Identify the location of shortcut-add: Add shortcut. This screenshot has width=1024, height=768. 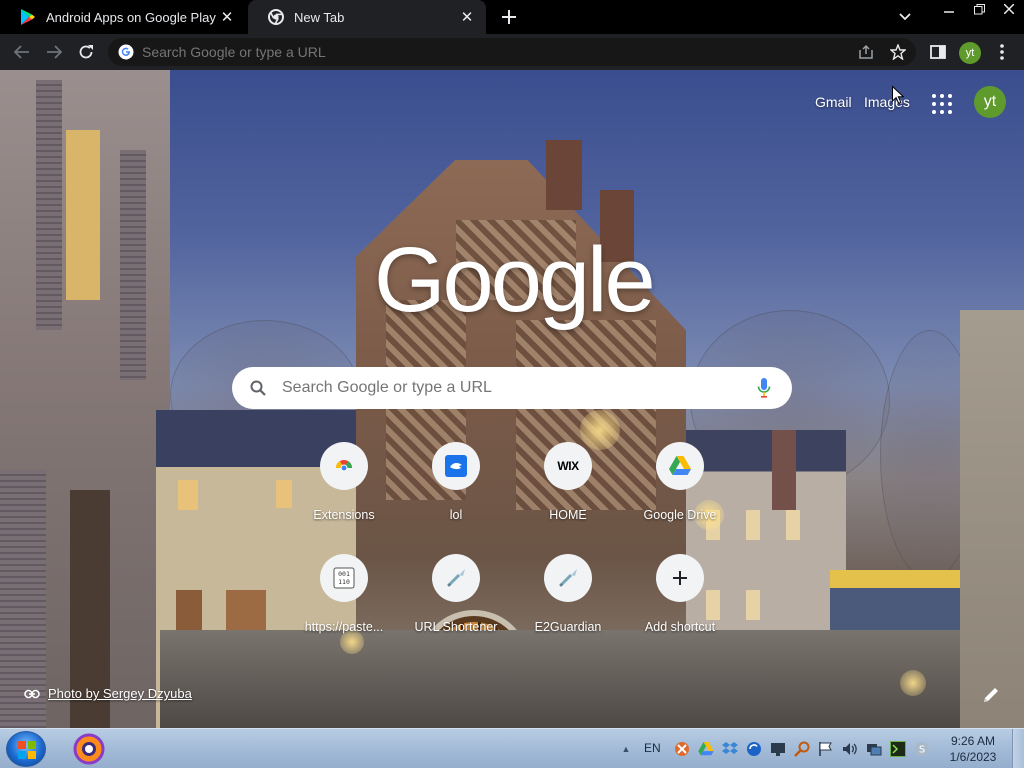
(680, 610).